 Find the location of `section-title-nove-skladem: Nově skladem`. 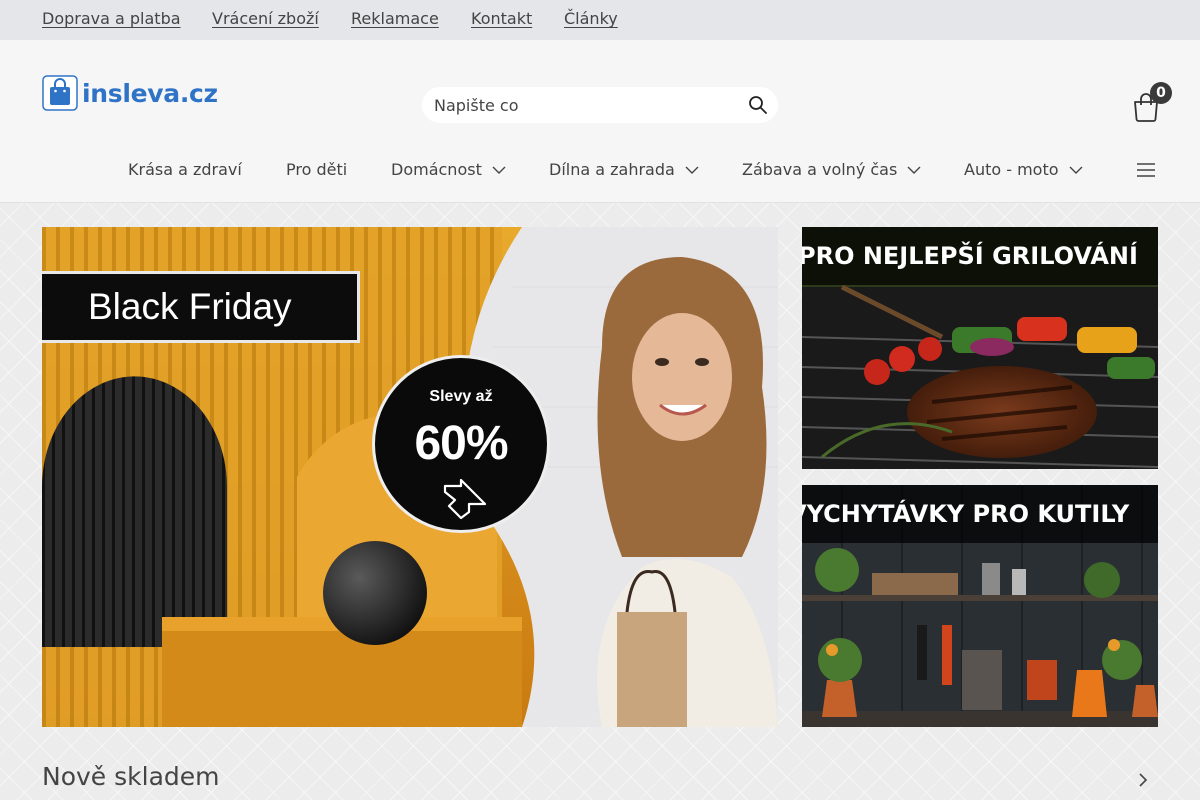

section-title-nove-skladem: Nově skladem is located at coordinates (131, 776).